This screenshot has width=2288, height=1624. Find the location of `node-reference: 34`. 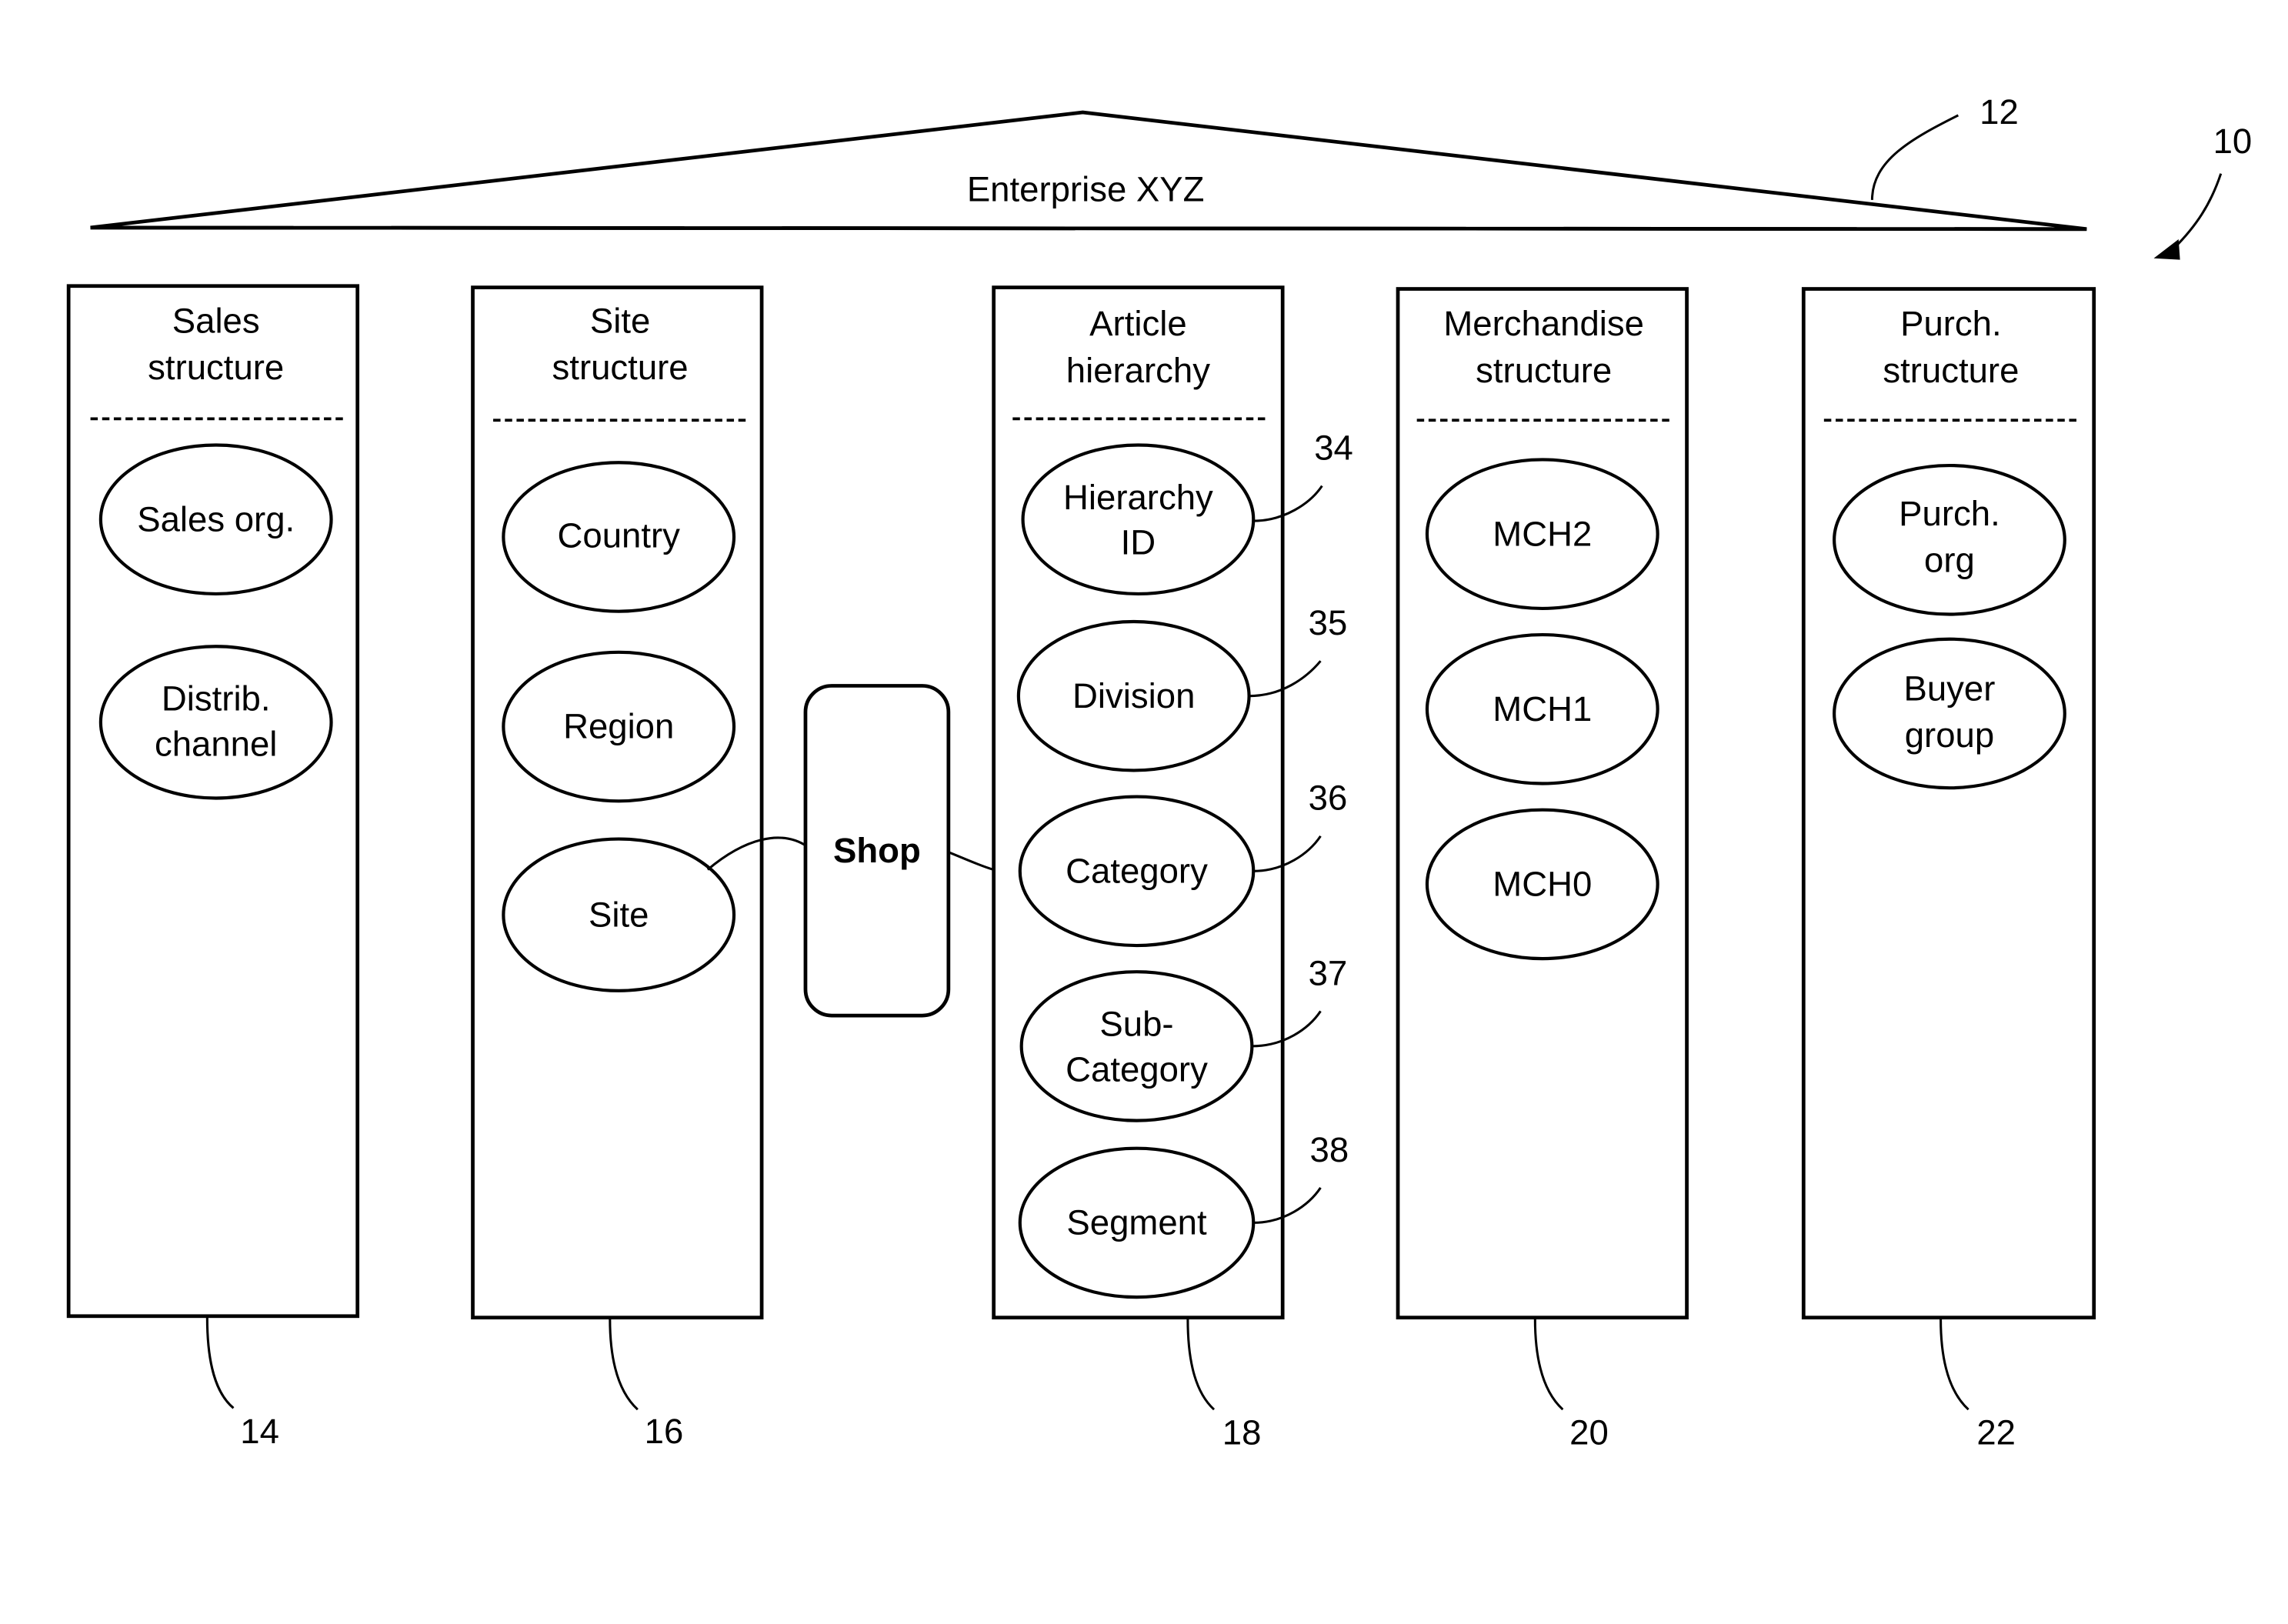

node-reference: 34 is located at coordinates (1333, 447).